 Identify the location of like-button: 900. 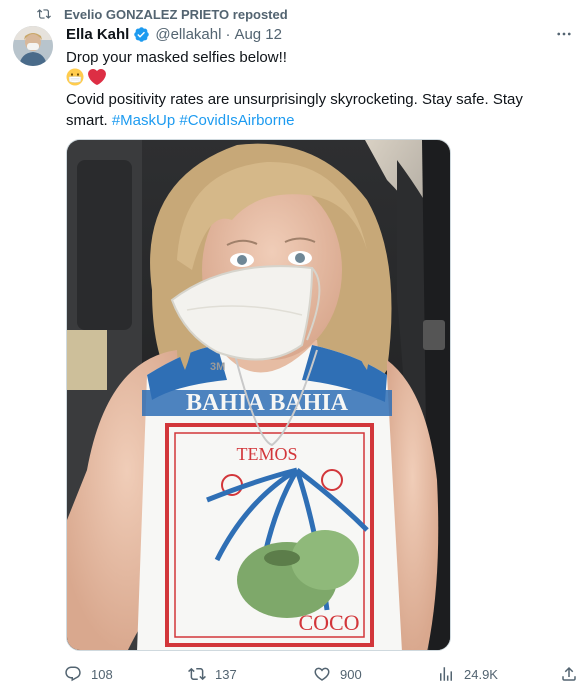
(337, 674).